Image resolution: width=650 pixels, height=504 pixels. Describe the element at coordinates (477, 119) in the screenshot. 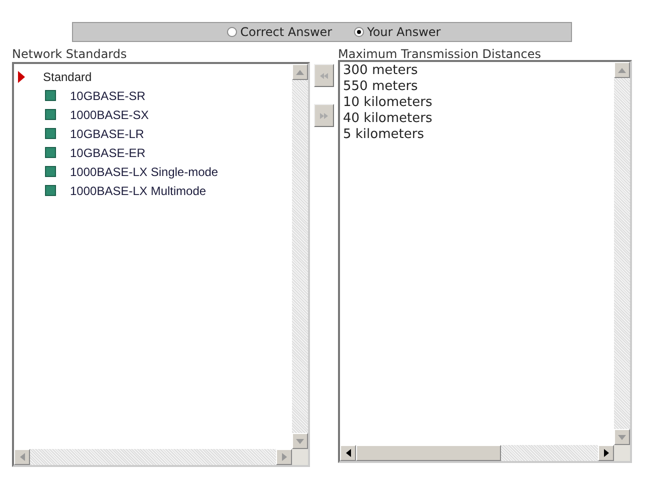

I see `list-item: 40 kilometers` at that location.